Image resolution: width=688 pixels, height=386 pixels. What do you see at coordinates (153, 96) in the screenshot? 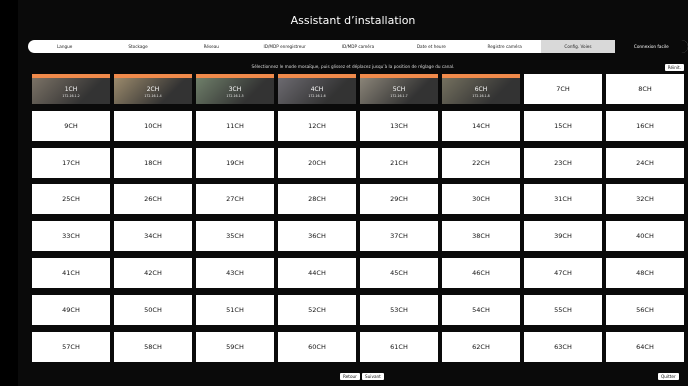
I see `camera-ip: 172.16.1.4` at bounding box center [153, 96].